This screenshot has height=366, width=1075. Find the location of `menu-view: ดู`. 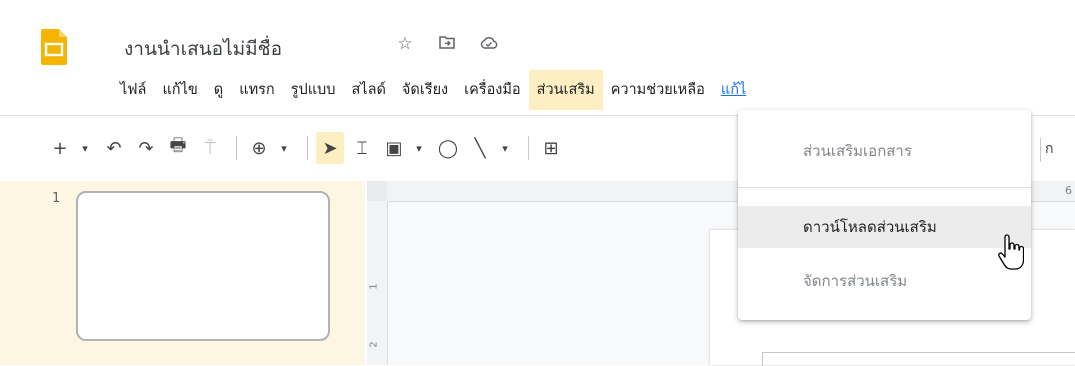

menu-view: ดู is located at coordinates (218, 90).